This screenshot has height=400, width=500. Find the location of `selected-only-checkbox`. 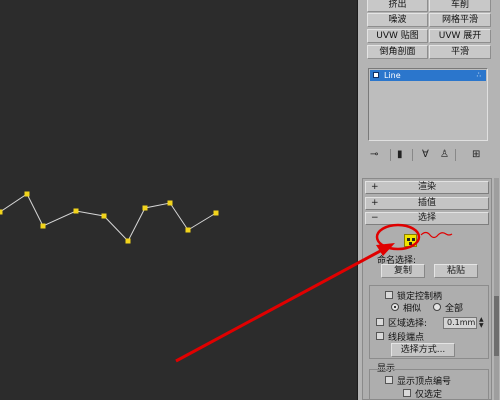

selected-only-checkbox is located at coordinates (407, 393).